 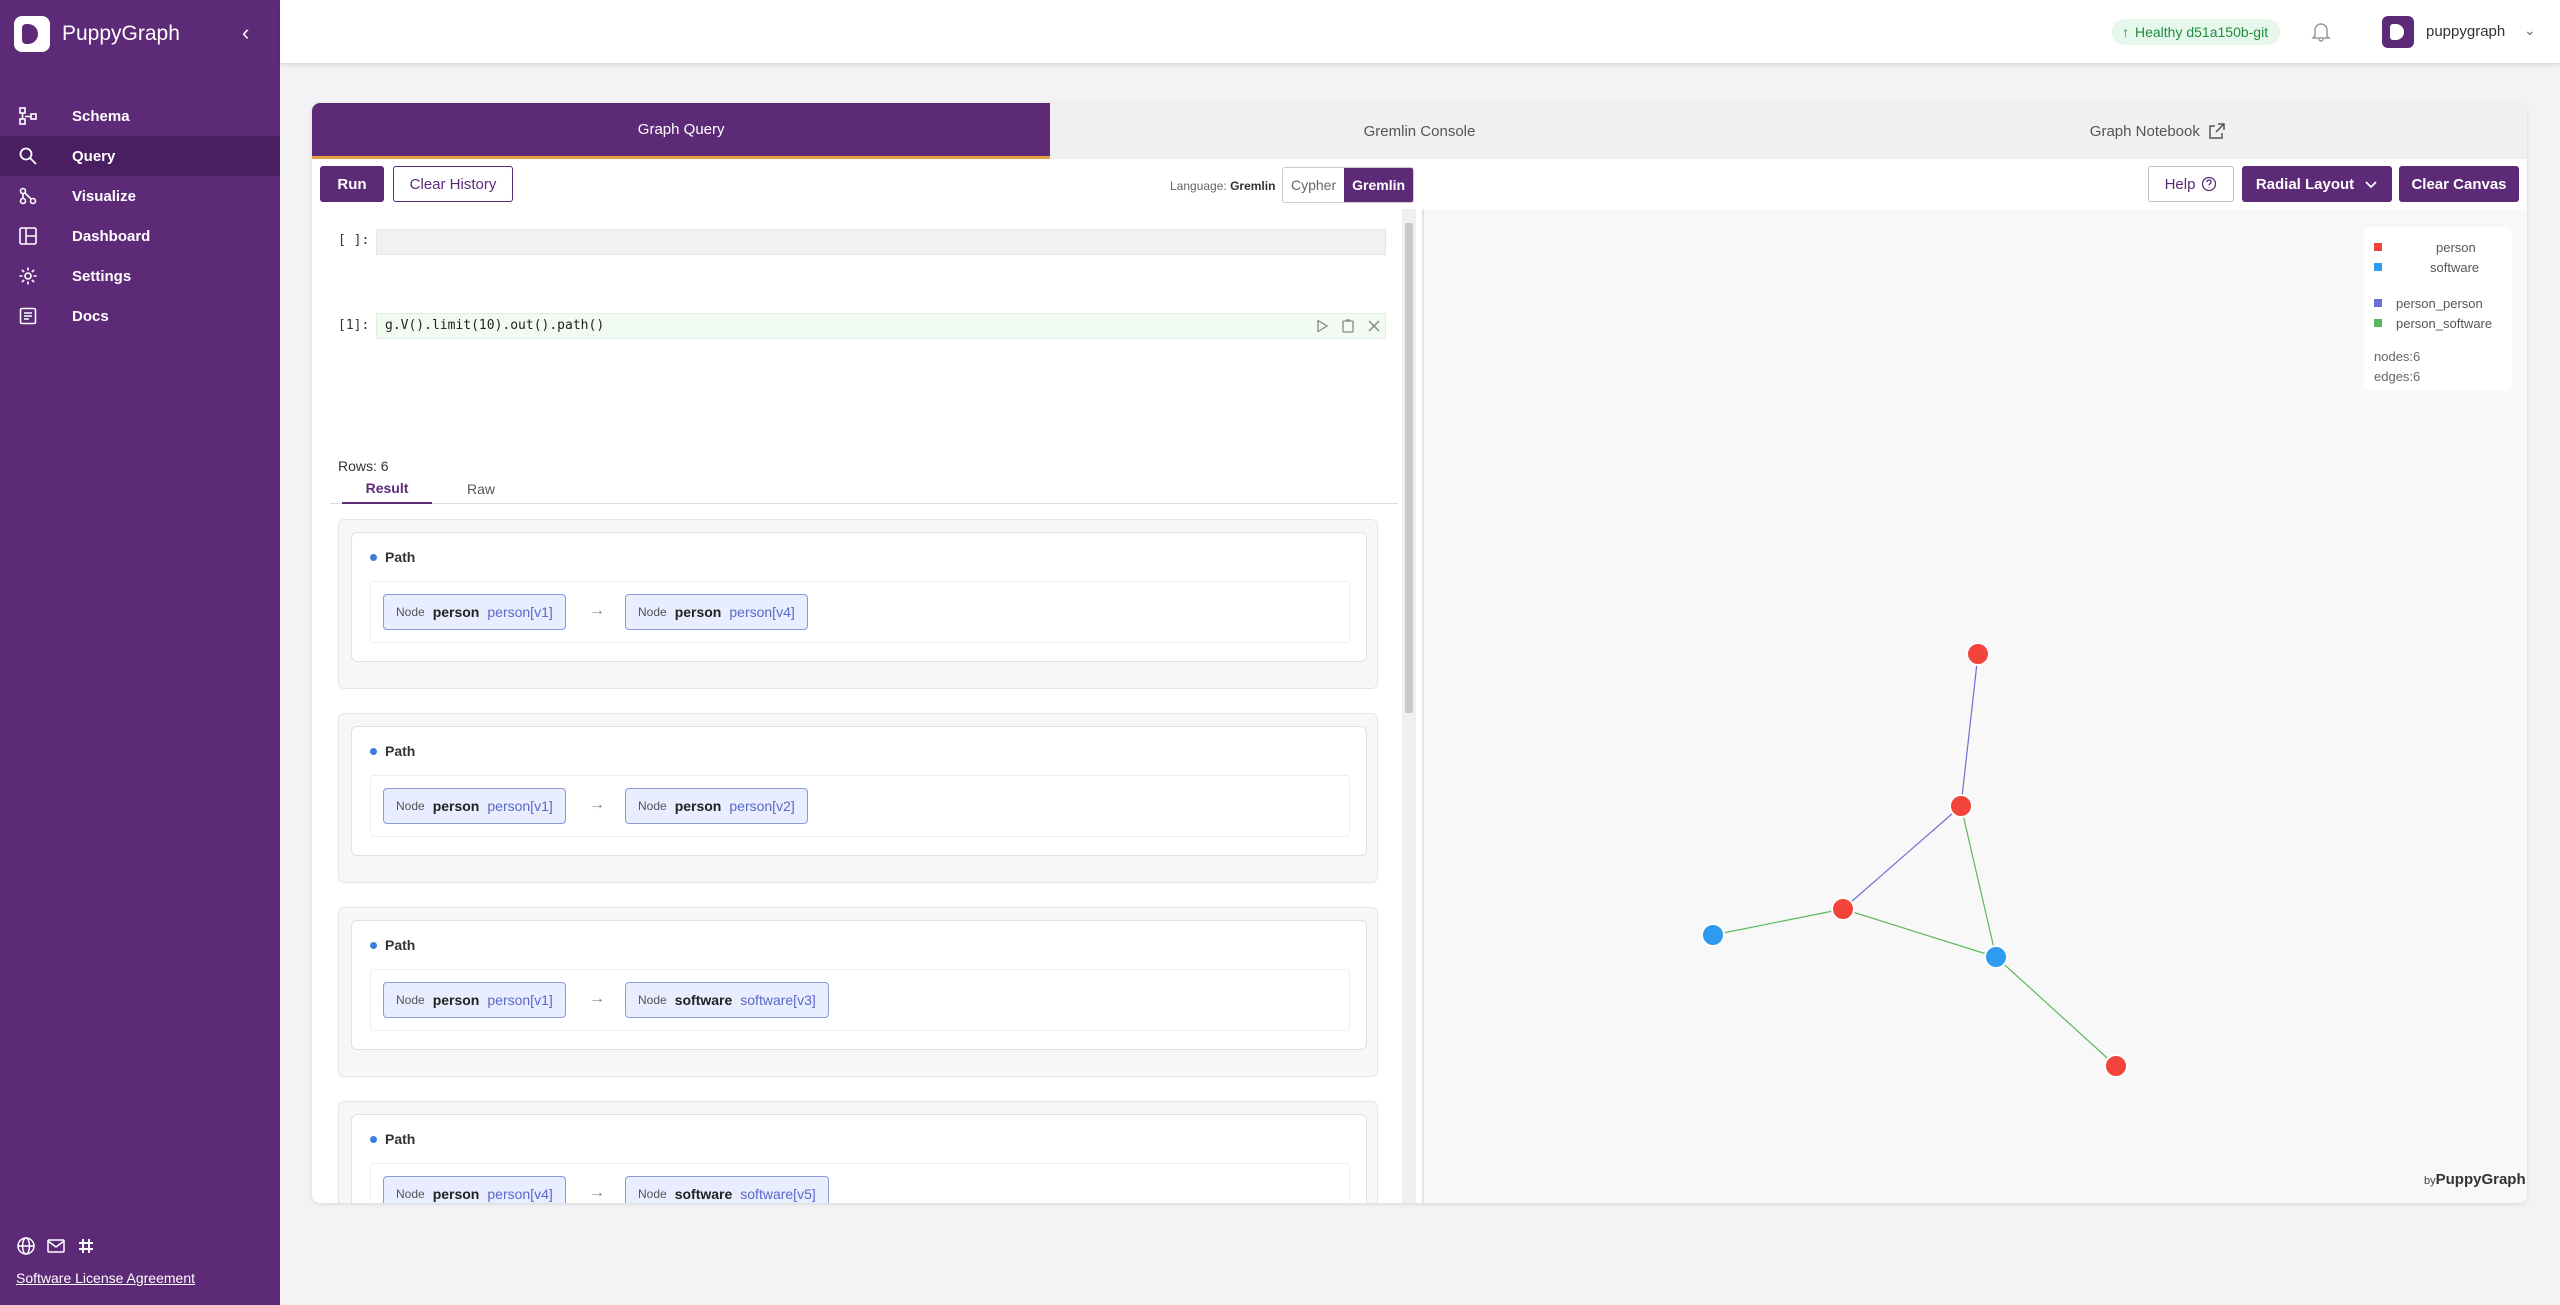 I want to click on node-id: software[v3], so click(x=778, y=1000).